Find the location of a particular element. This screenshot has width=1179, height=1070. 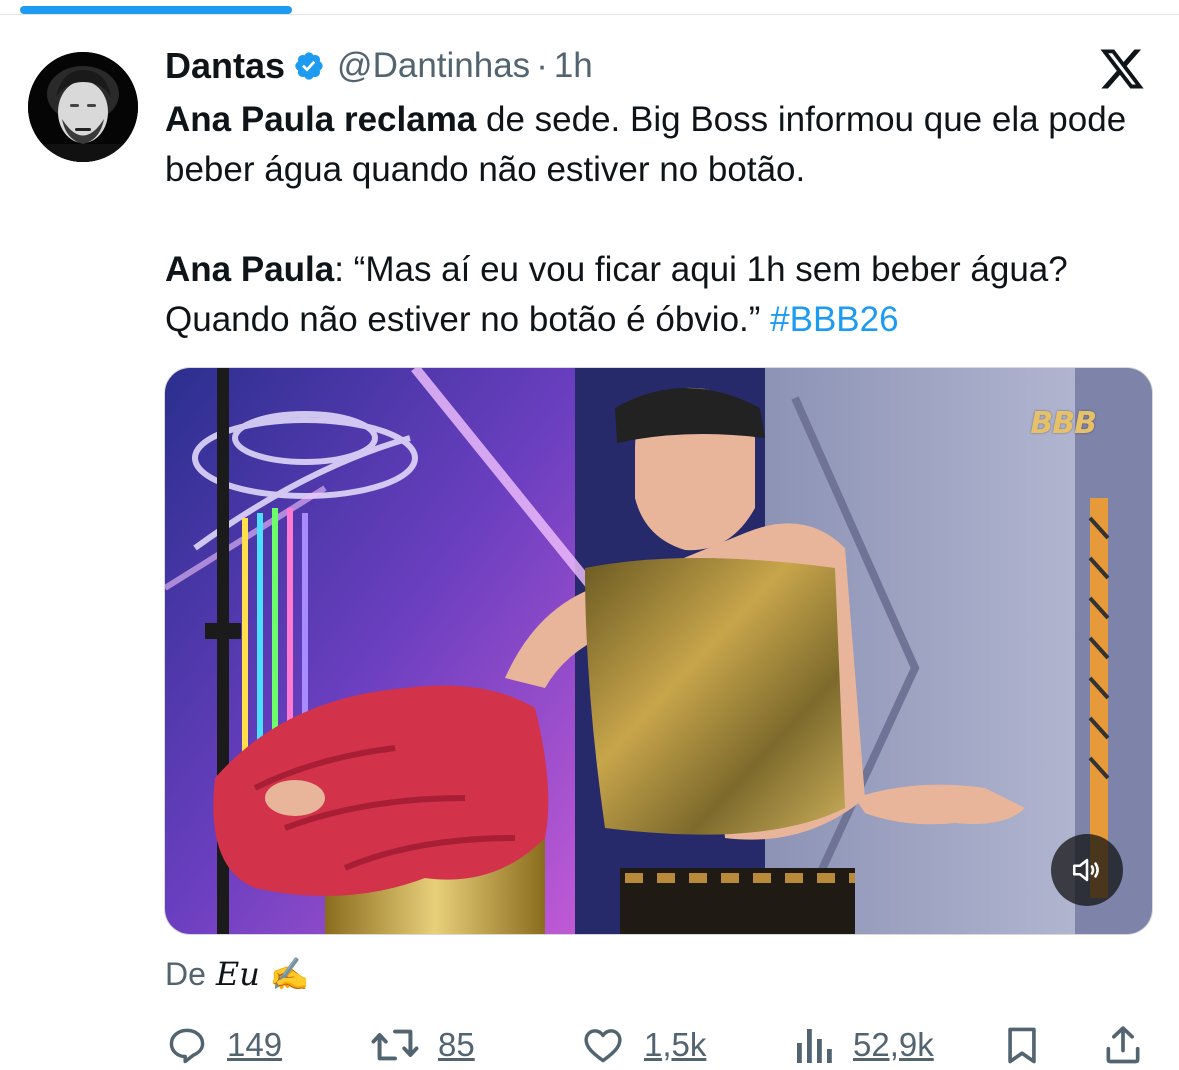

share-button is located at coordinates (1123, 1045).